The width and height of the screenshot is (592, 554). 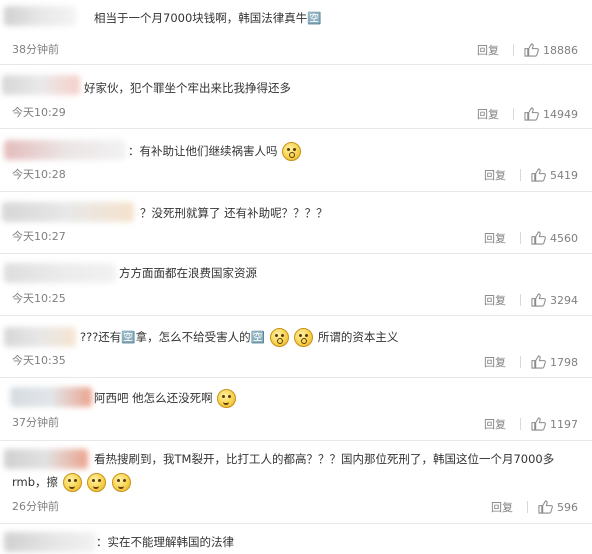 I want to click on comment-item: 阿西吧 他怎么还没死啊 37分钟前 回复 1197, so click(x=296, y=409).